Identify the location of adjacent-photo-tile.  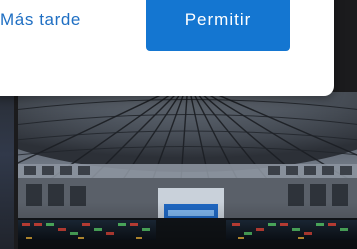
(7, 170).